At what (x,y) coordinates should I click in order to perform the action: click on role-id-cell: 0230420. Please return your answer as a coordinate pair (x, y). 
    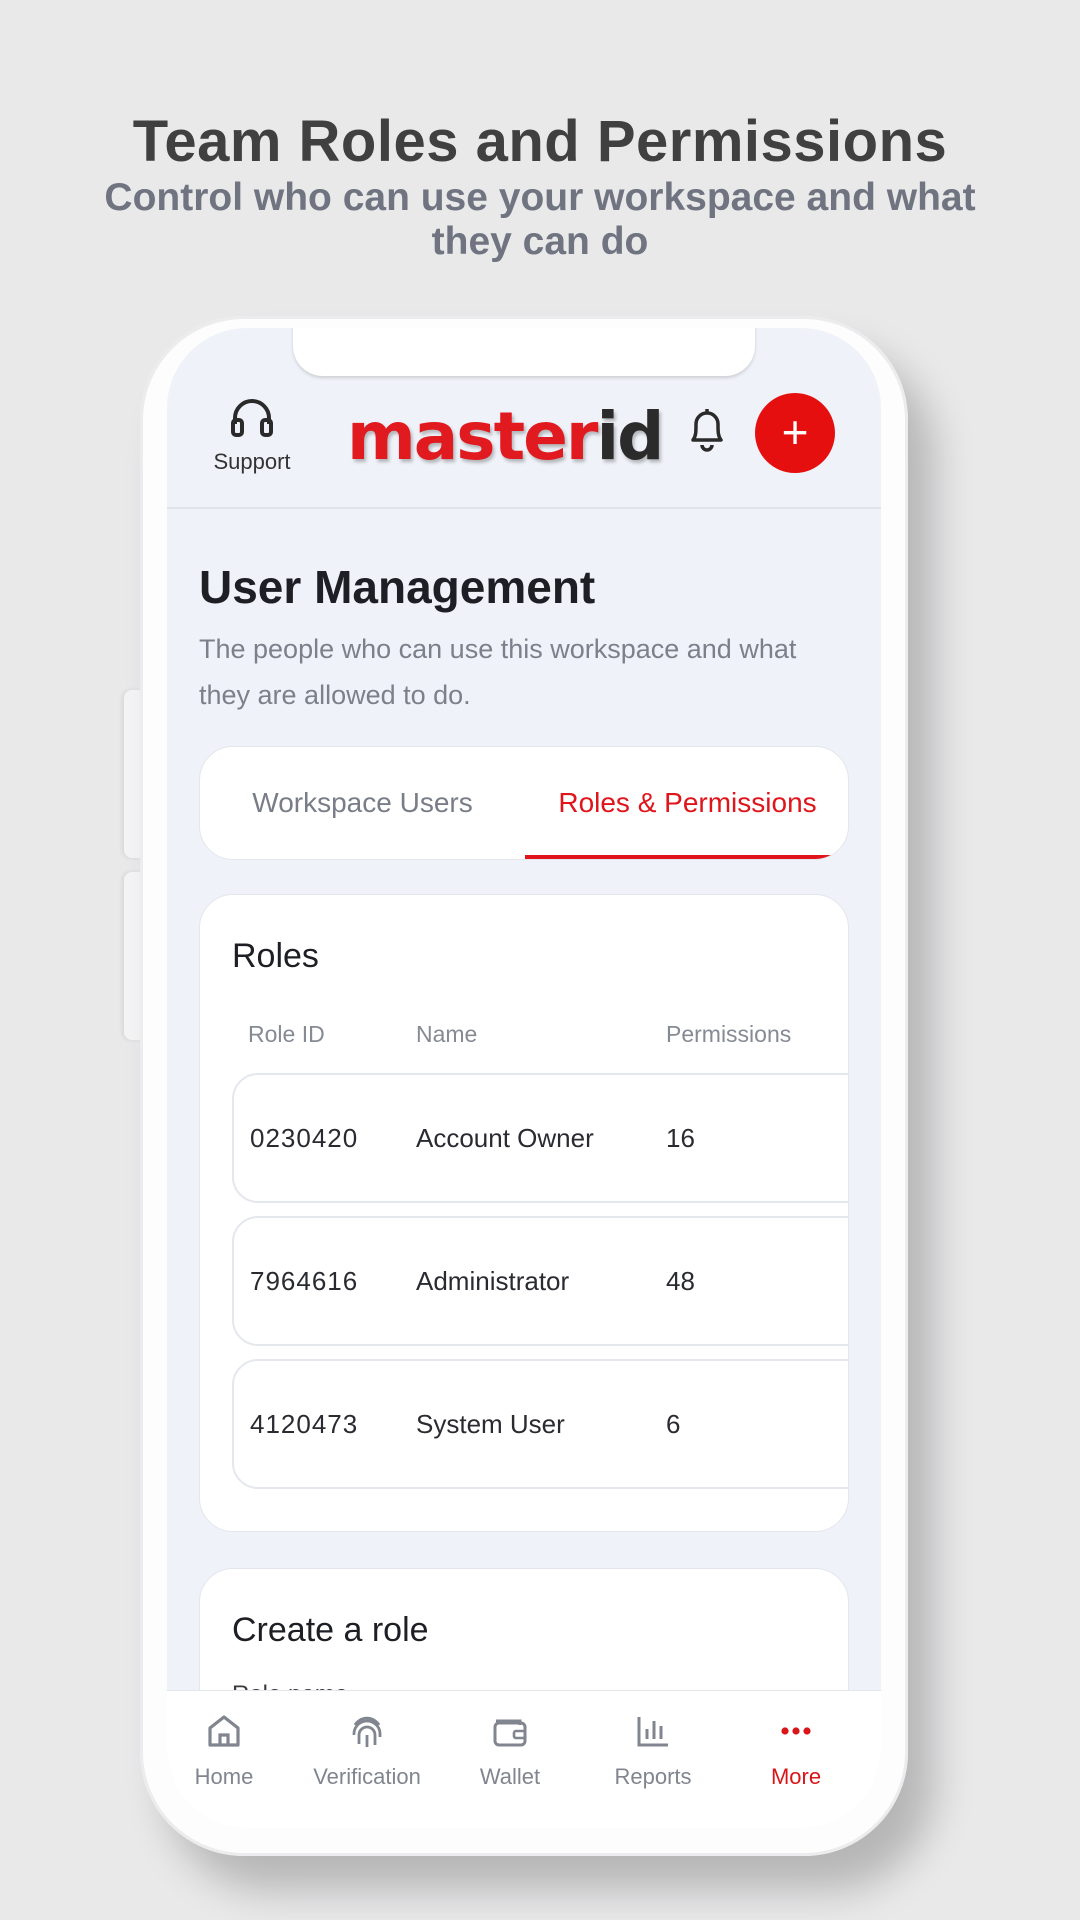
    Looking at the image, I should click on (304, 1138).